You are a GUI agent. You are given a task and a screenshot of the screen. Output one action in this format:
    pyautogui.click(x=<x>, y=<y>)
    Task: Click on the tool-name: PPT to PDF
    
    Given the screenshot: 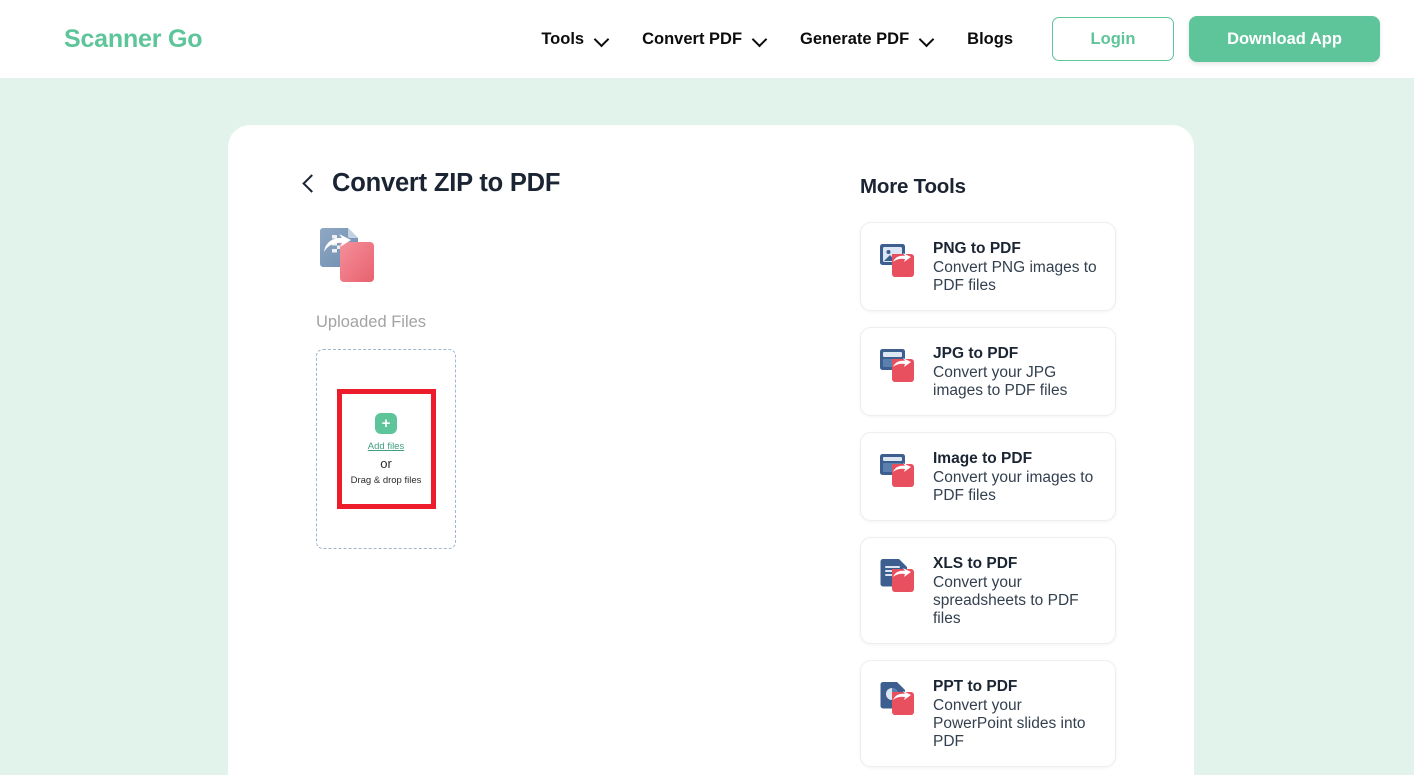 What is the action you would take?
    pyautogui.click(x=975, y=686)
    